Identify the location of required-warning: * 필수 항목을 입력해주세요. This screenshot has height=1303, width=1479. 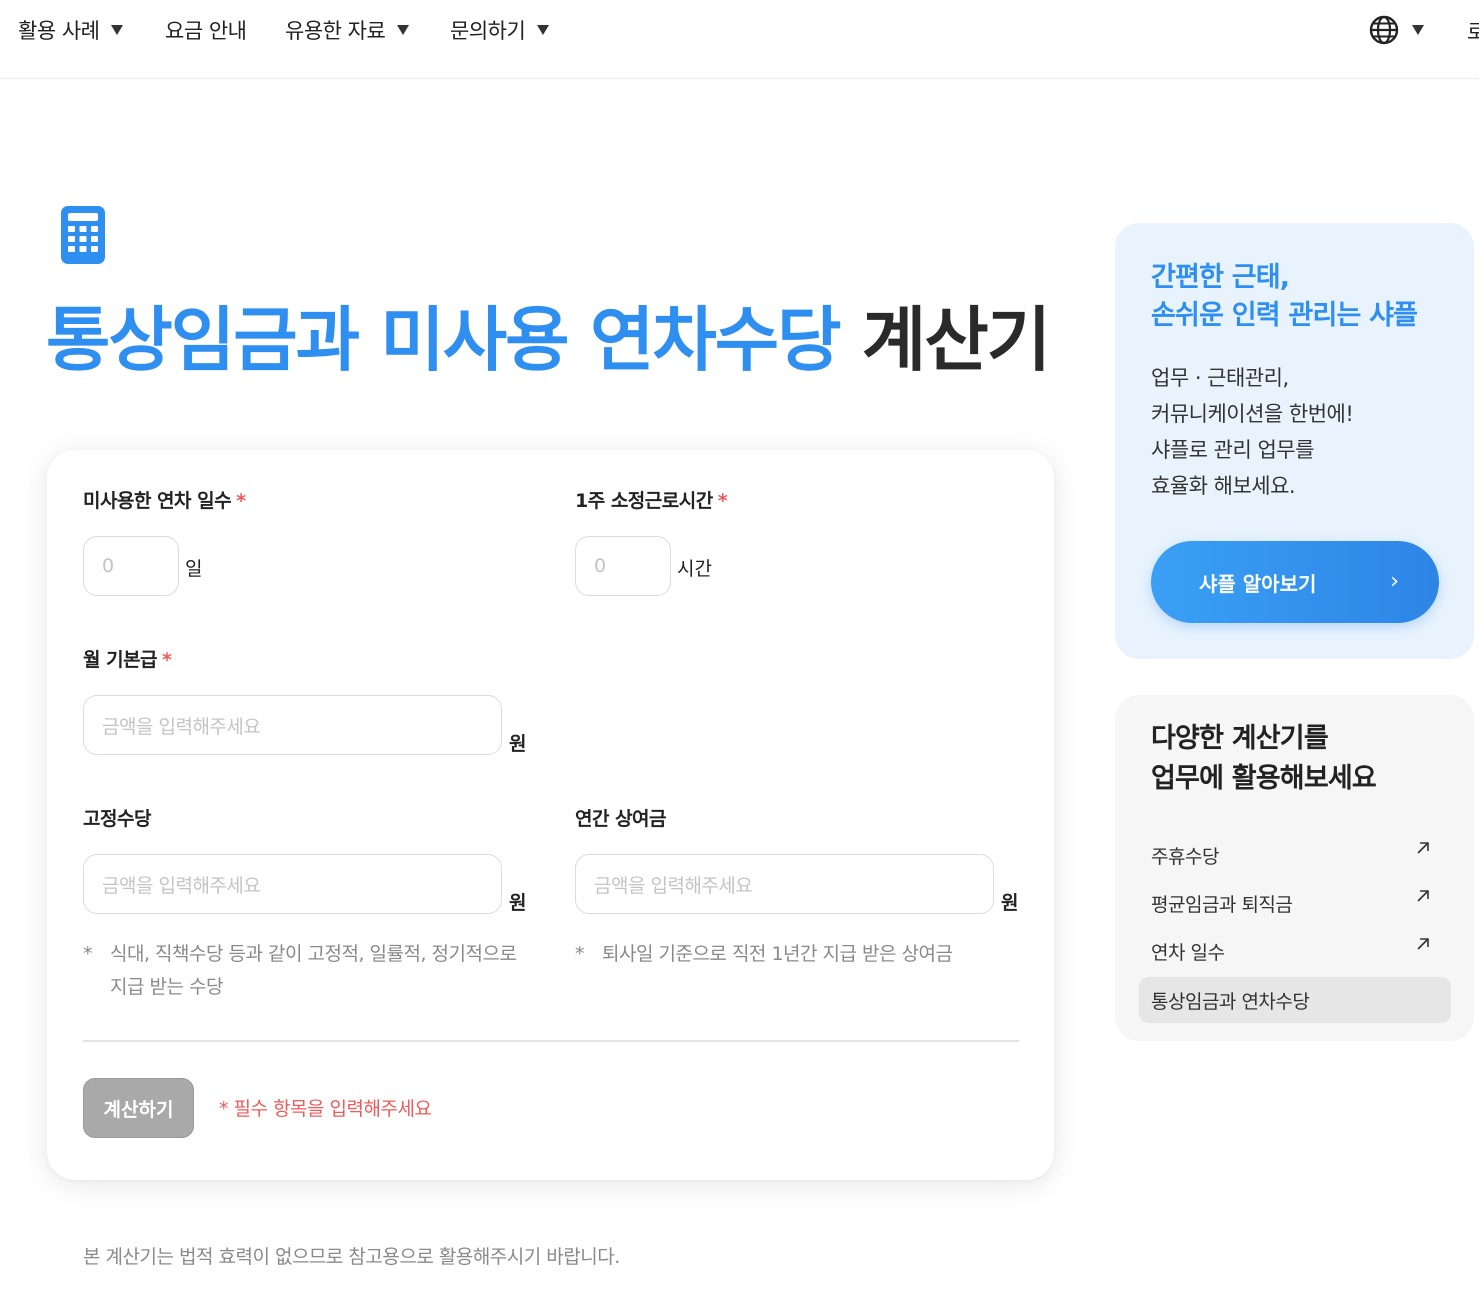
(325, 1109).